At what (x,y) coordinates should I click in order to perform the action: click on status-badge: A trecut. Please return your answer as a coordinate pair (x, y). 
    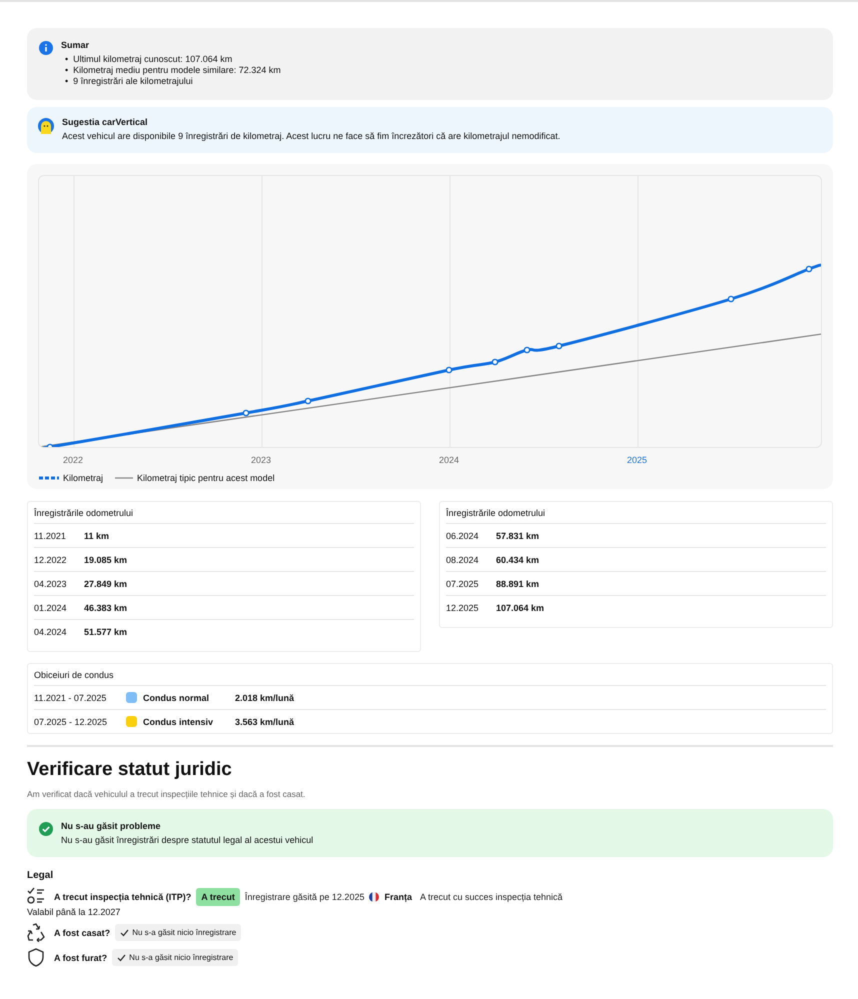
    Looking at the image, I should click on (218, 897).